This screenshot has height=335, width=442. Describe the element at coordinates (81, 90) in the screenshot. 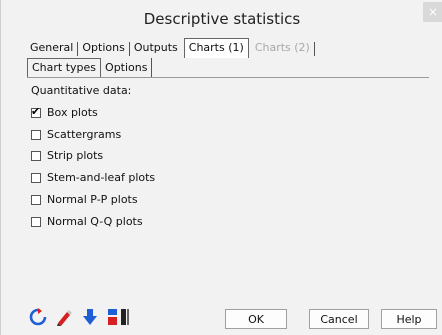

I see `quantitative-data-label: Quantitative data:` at that location.